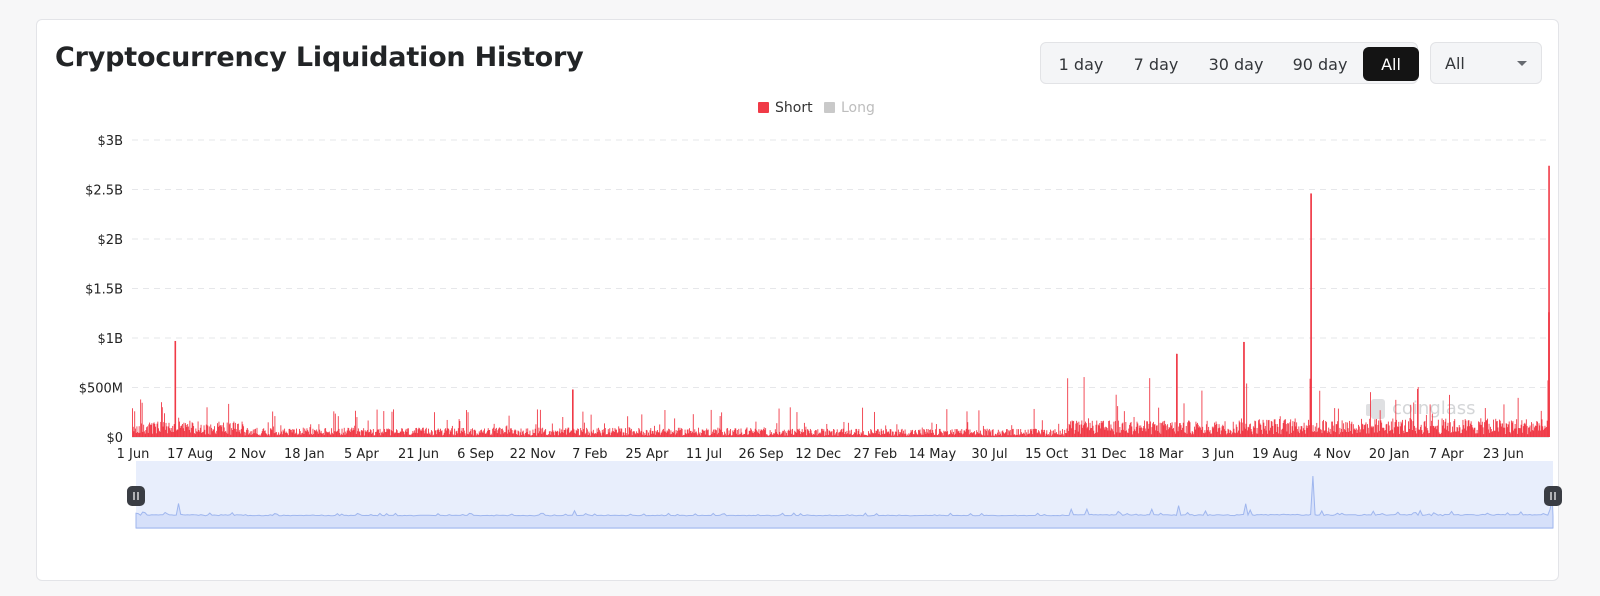 This screenshot has height=596, width=1600. What do you see at coordinates (133, 454) in the screenshot?
I see `x-tick-label: 1 Jun` at bounding box center [133, 454].